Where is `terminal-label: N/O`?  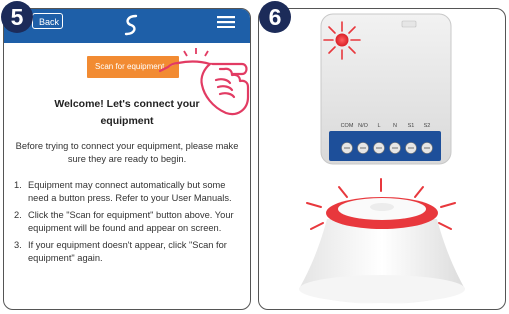 terminal-label: N/O is located at coordinates (363, 126).